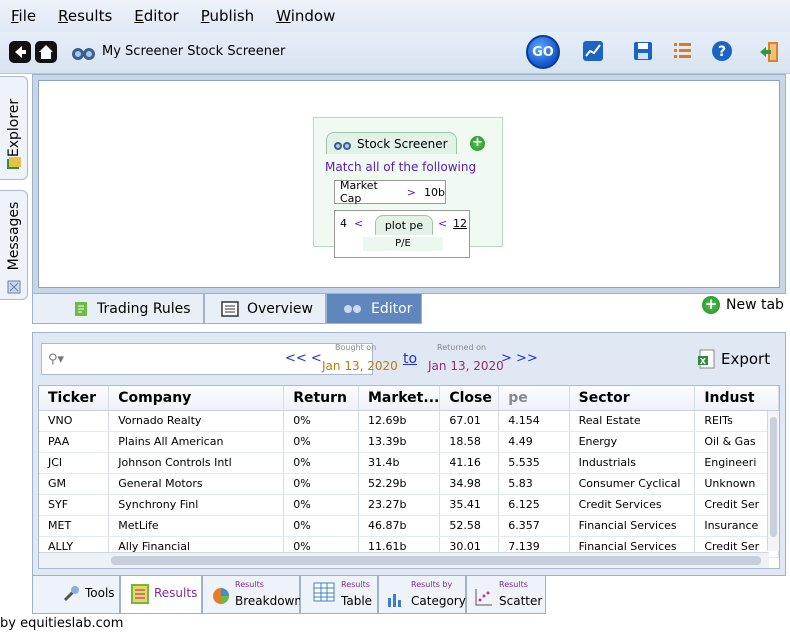 The height and width of the screenshot is (633, 790). I want to click on back-icon, so click(20, 52).